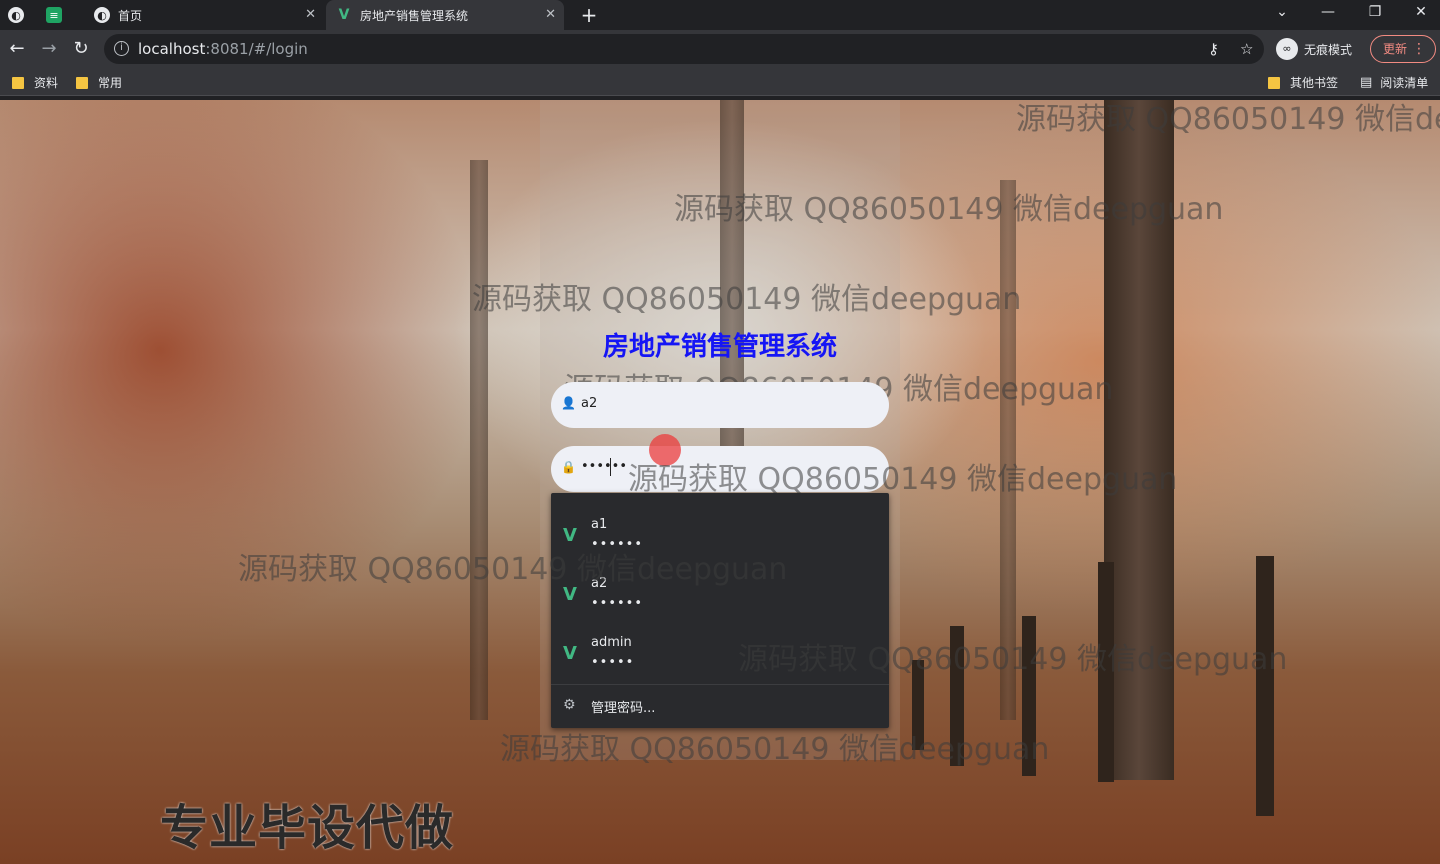 Image resolution: width=1440 pixels, height=864 pixels. I want to click on tab-title: 房地产销售管理系统, so click(414, 15).